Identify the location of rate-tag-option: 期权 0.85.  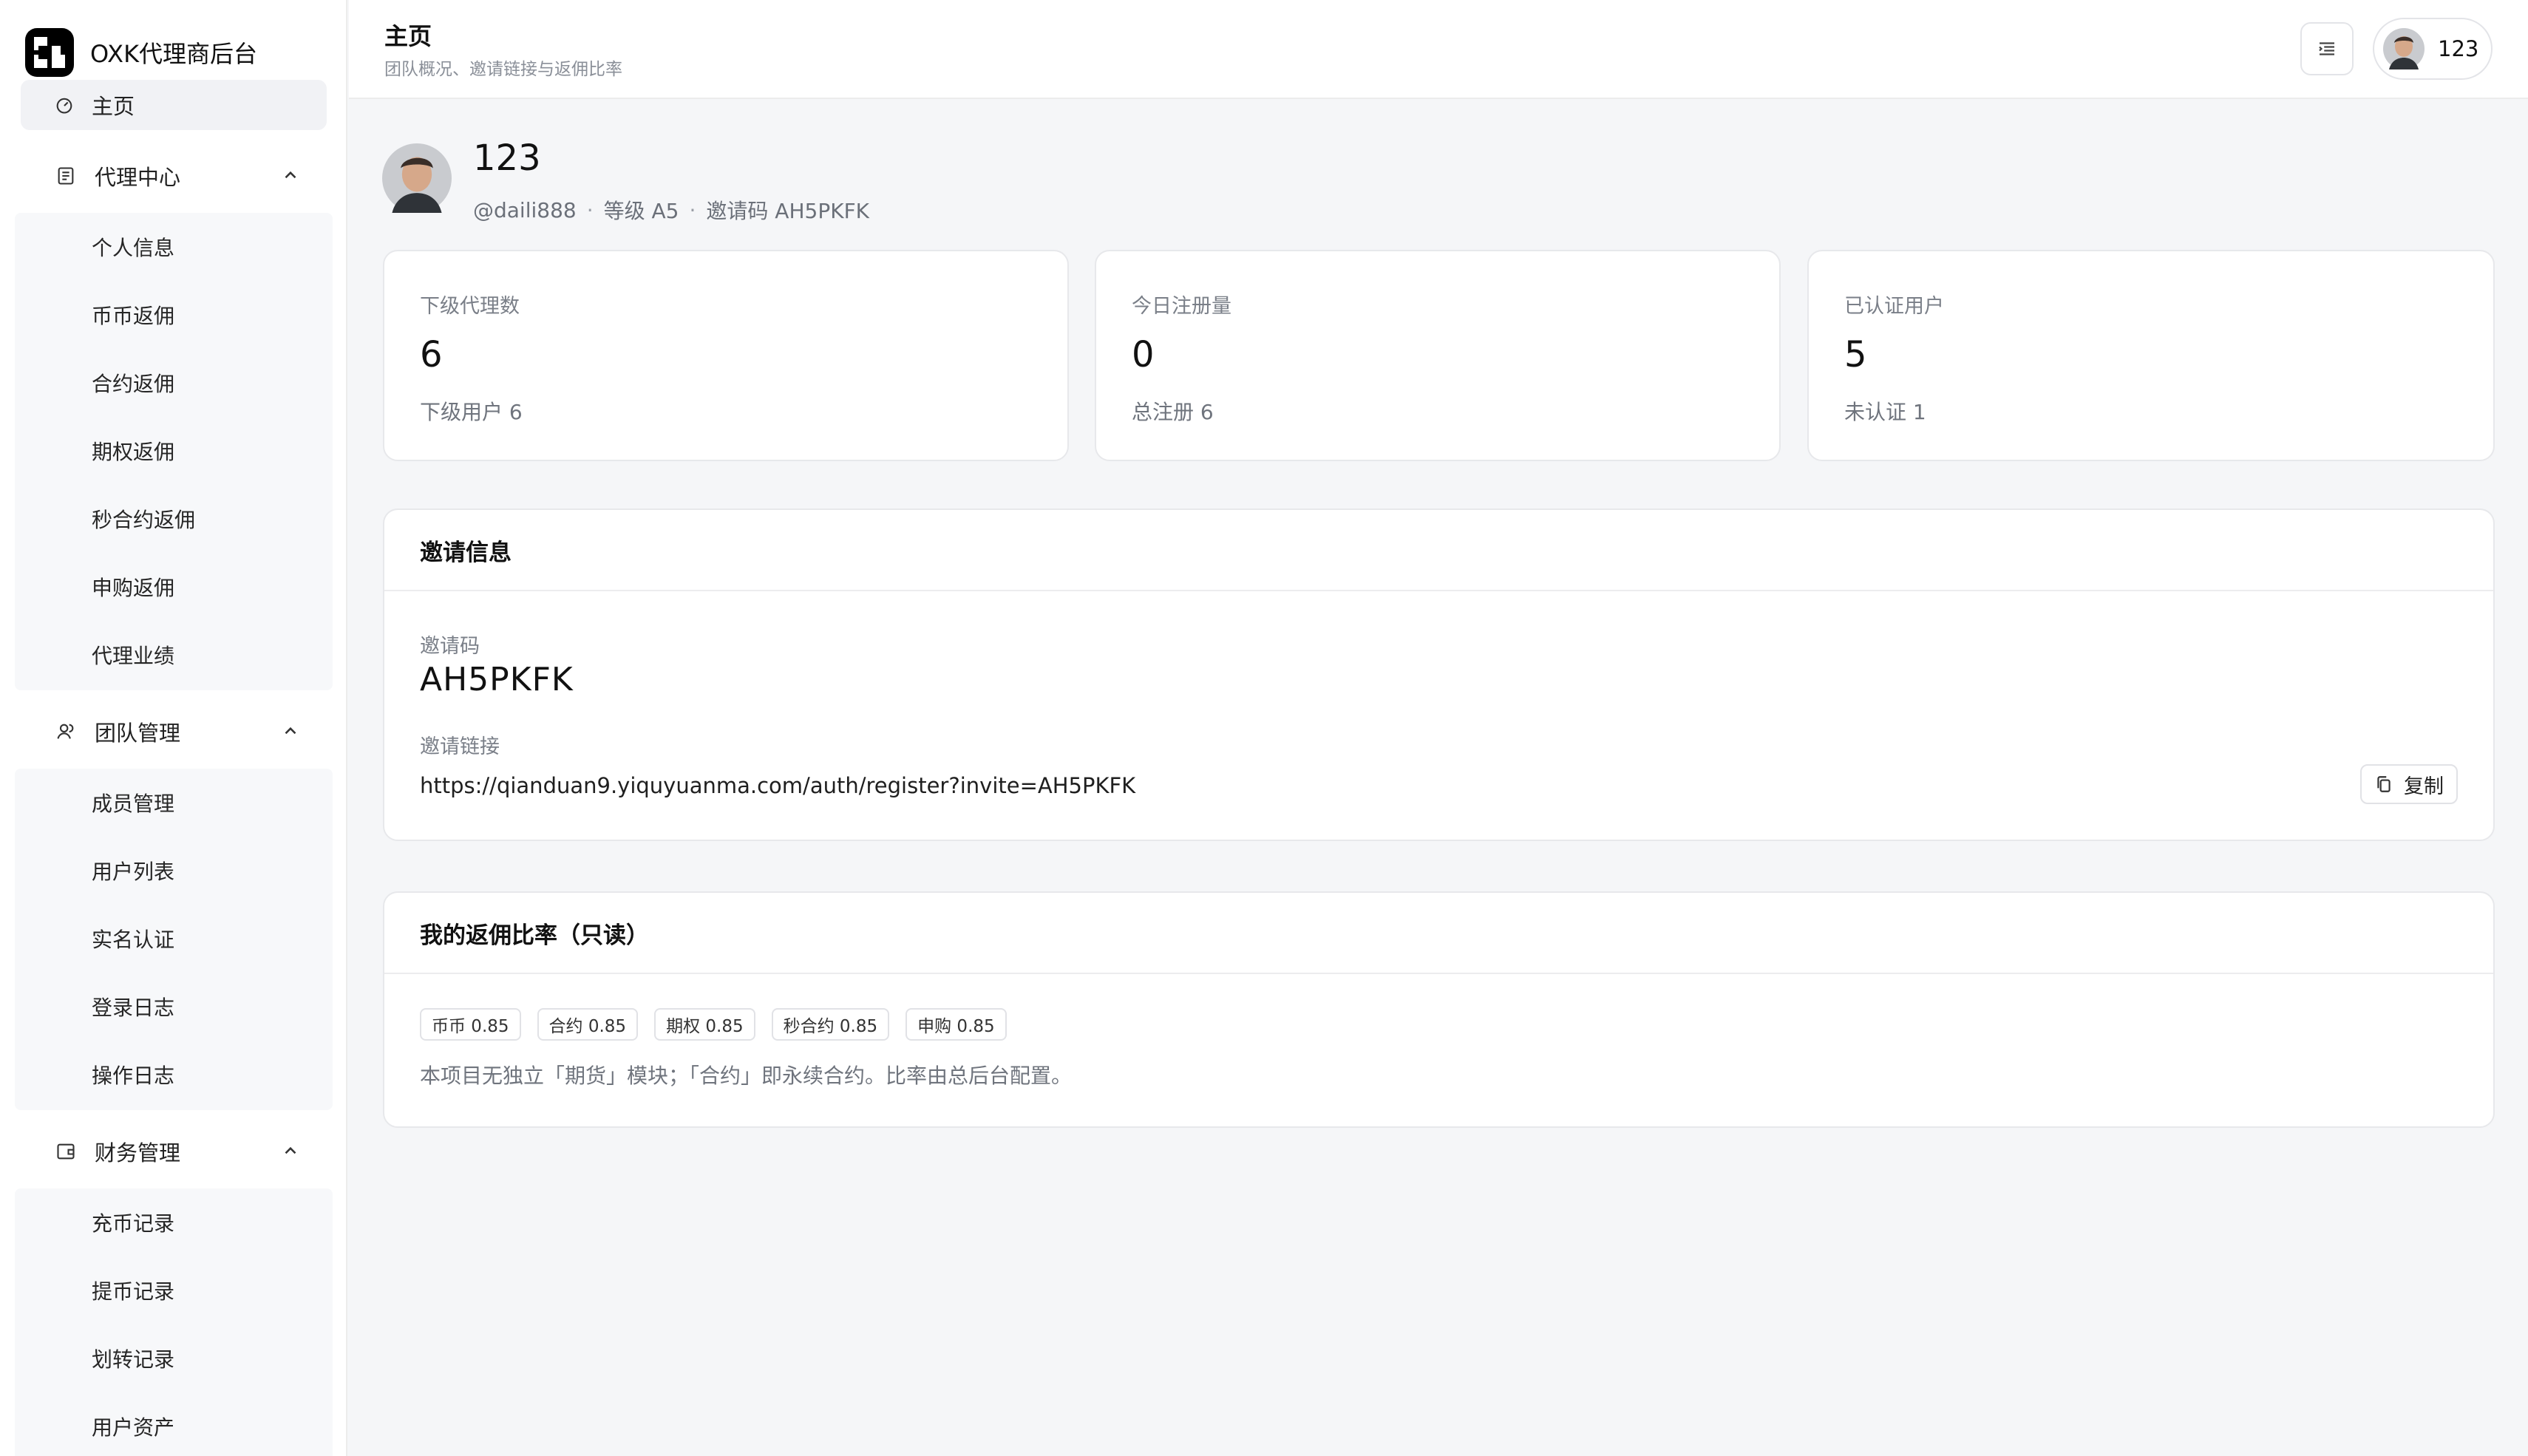
(705, 1024).